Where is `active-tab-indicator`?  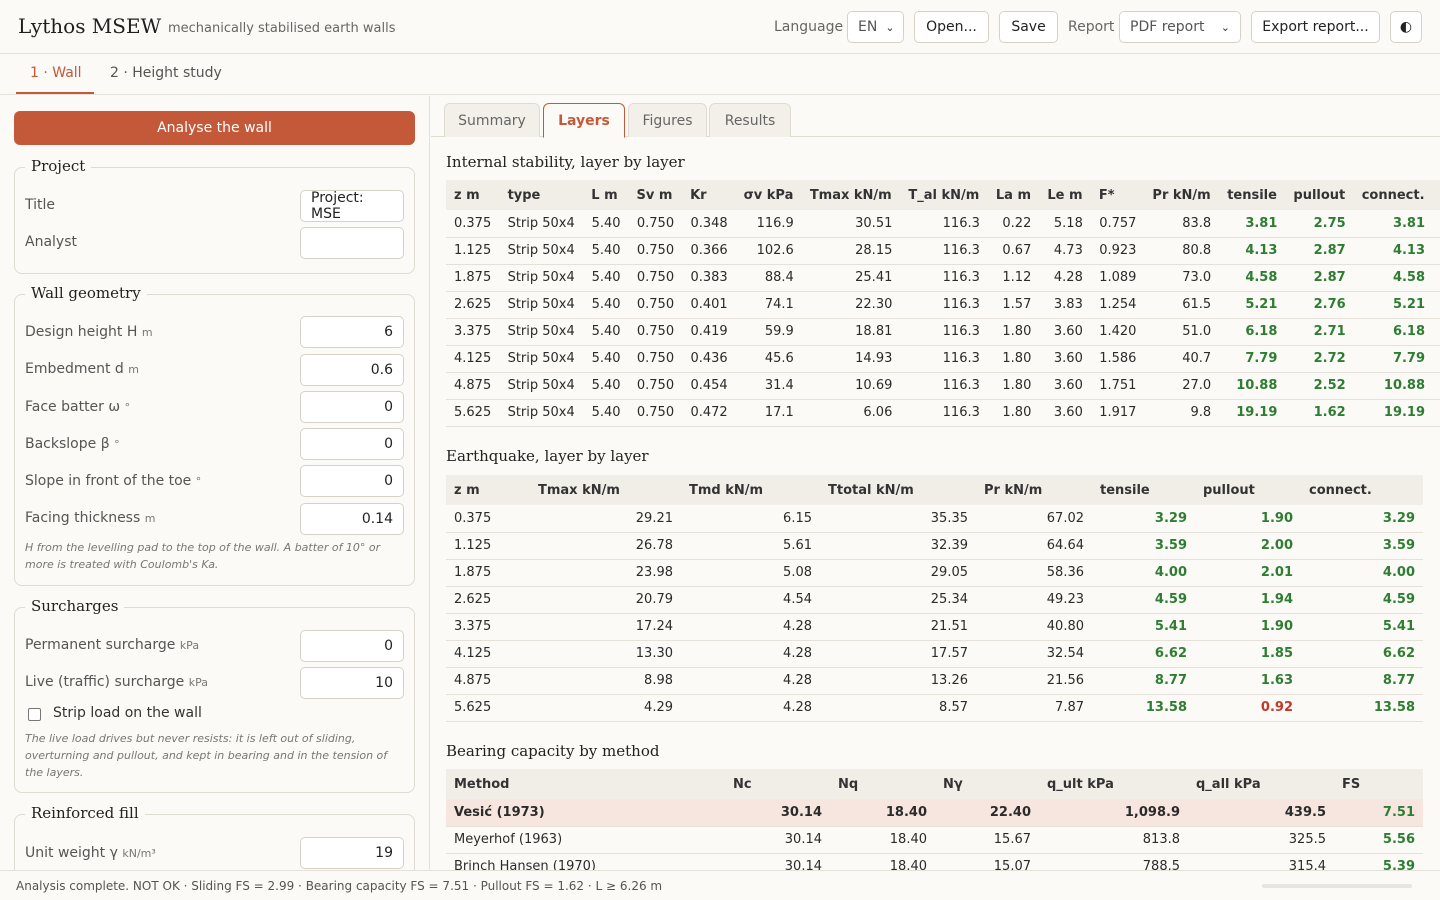
active-tab-indicator is located at coordinates (55, 93).